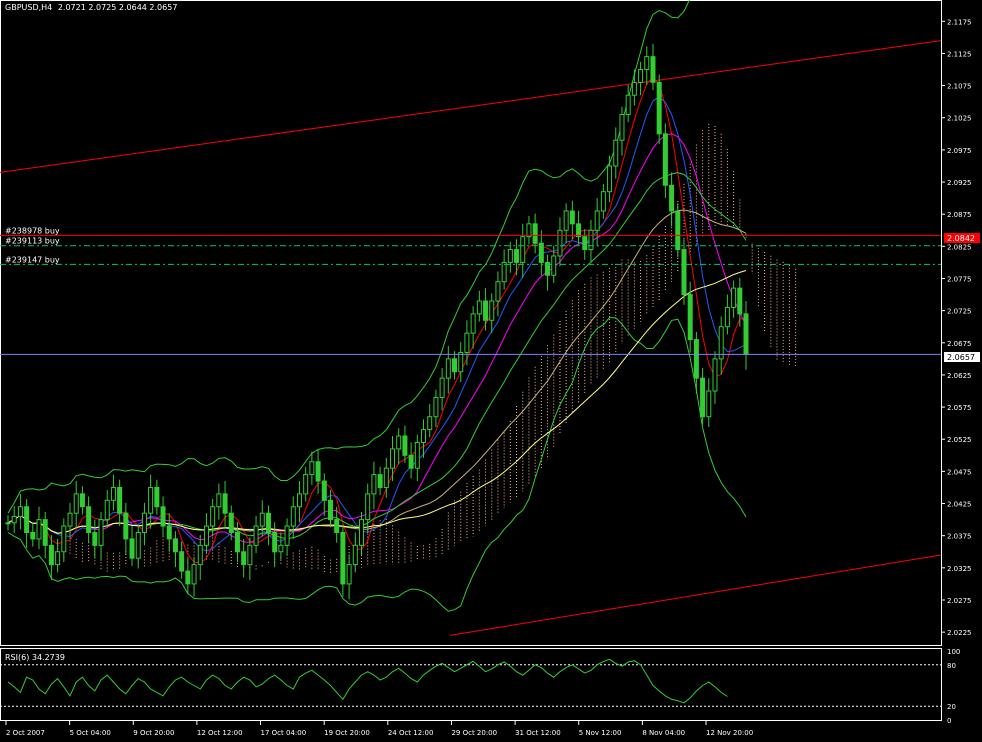  What do you see at coordinates (729, 733) in the screenshot?
I see `x-tick-label: 12 Nov 20:00` at bounding box center [729, 733].